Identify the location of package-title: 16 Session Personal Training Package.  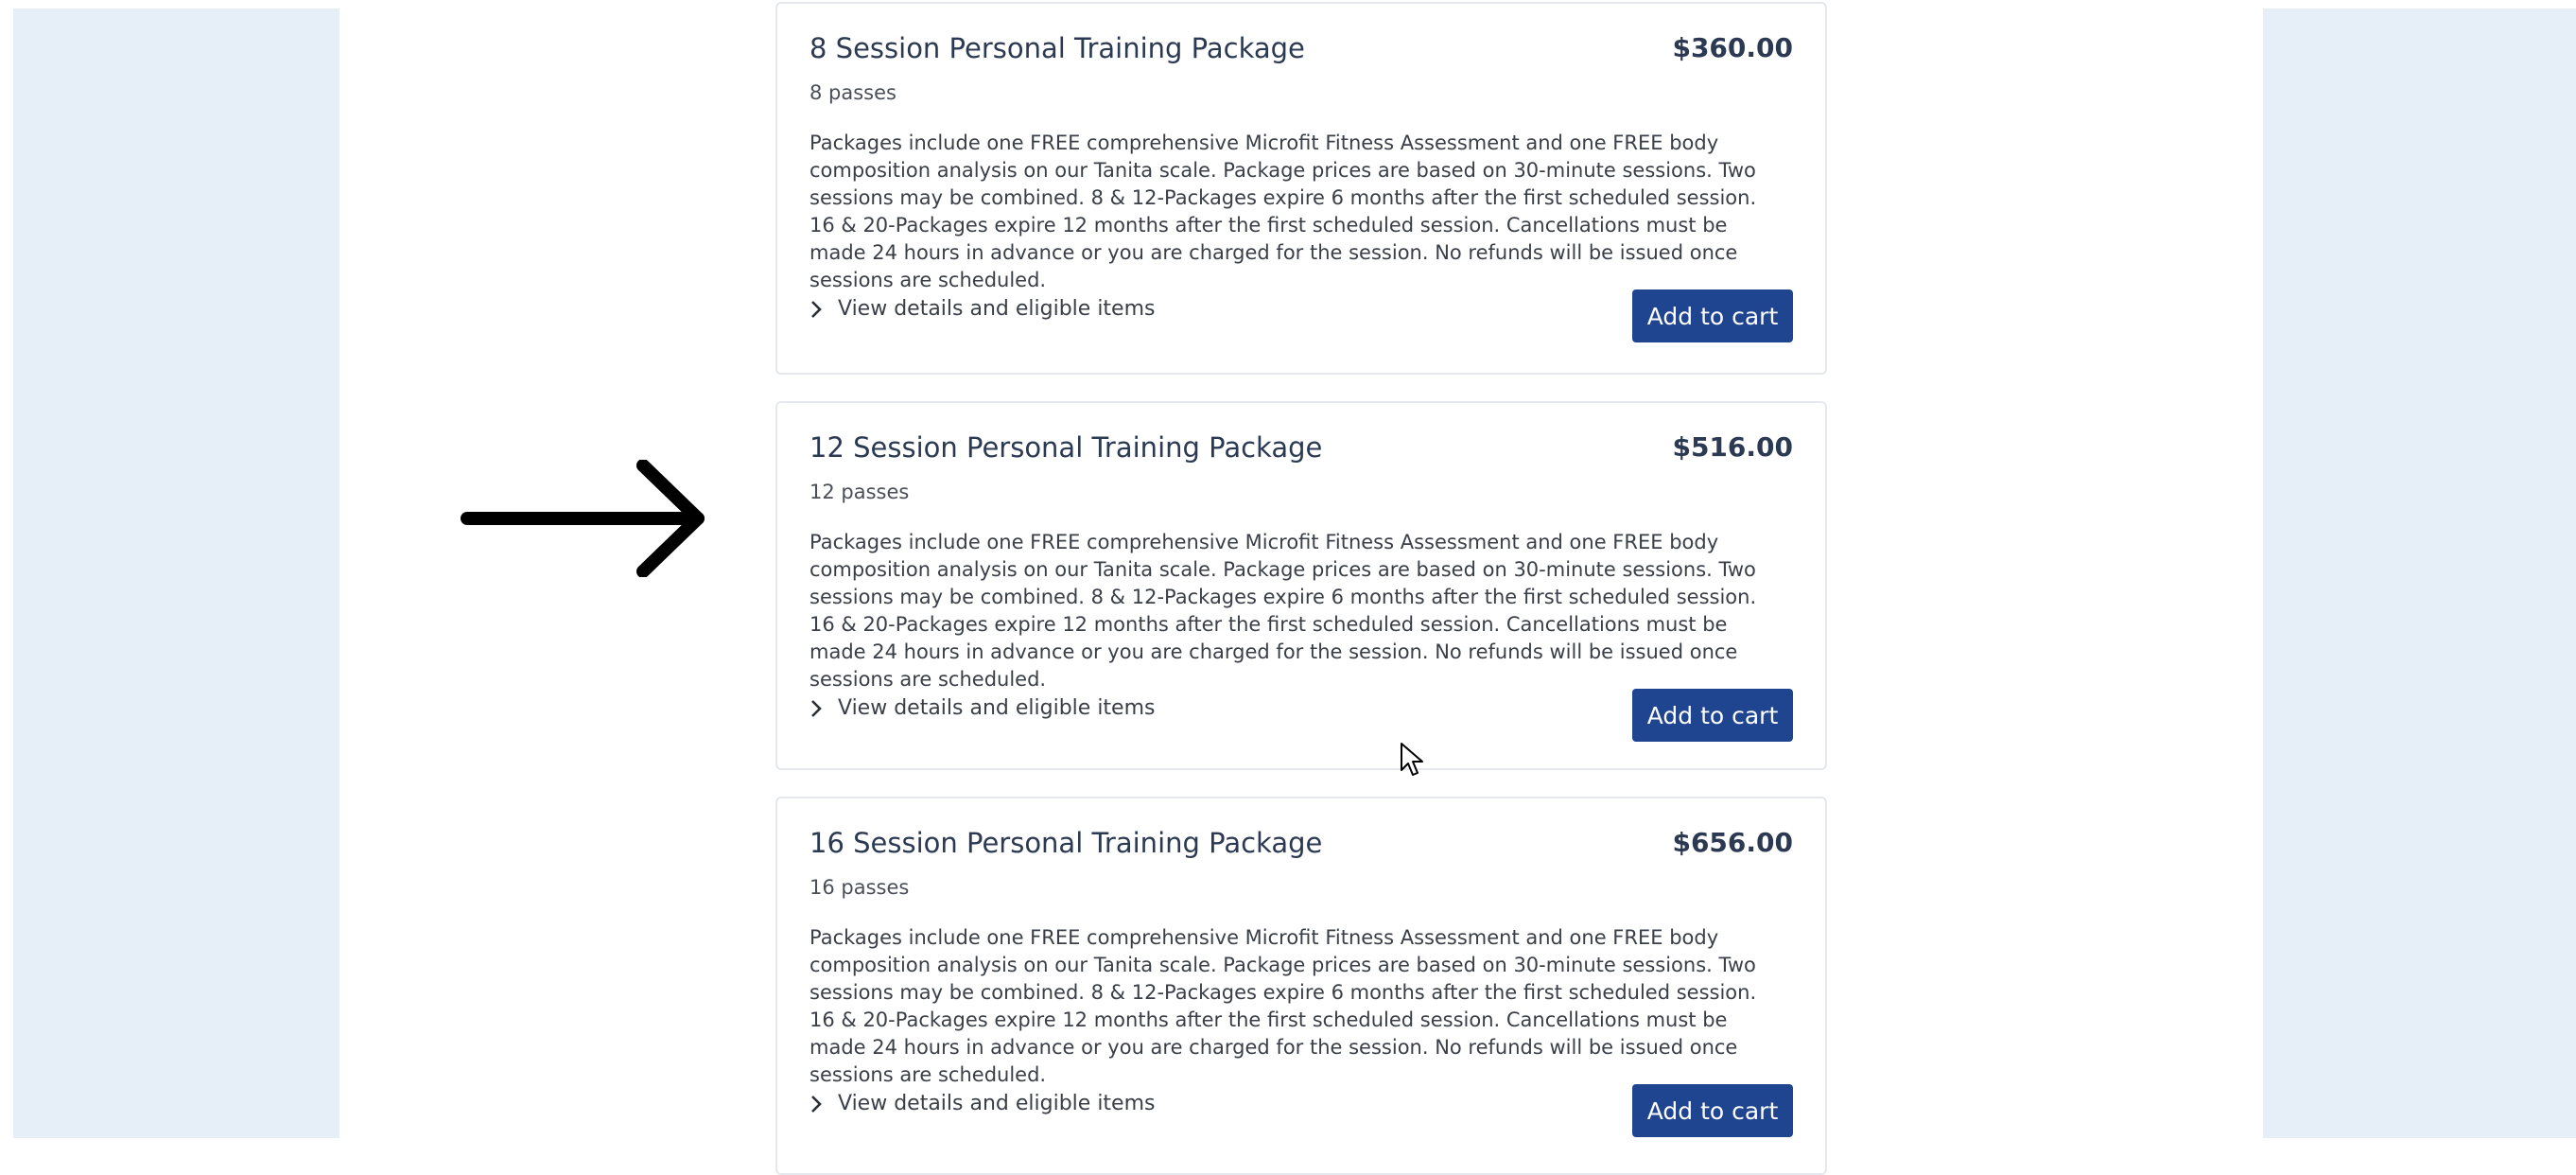
(1066, 843).